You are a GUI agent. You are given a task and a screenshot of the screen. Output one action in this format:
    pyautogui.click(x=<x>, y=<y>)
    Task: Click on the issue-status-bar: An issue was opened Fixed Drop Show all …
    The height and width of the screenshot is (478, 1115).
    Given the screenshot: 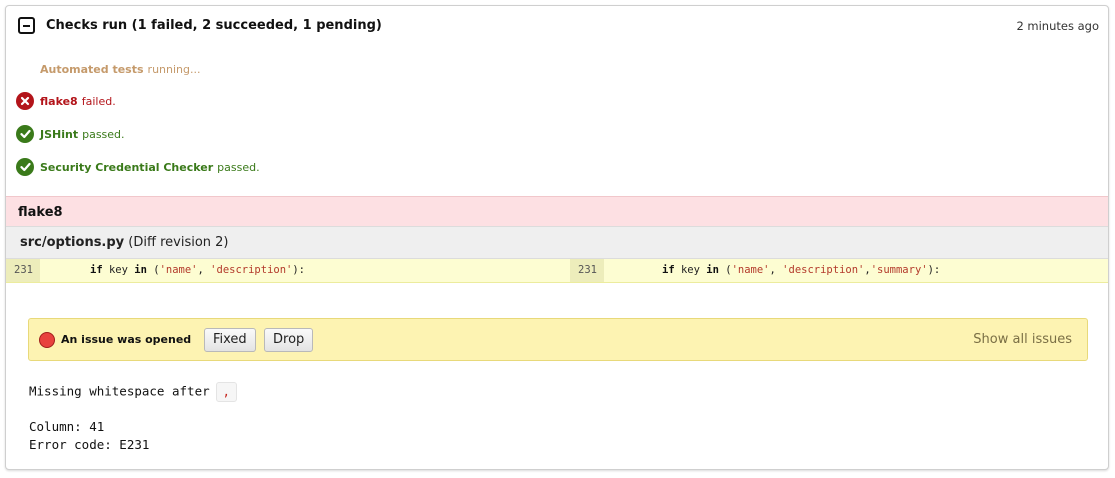 What is the action you would take?
    pyautogui.click(x=558, y=339)
    